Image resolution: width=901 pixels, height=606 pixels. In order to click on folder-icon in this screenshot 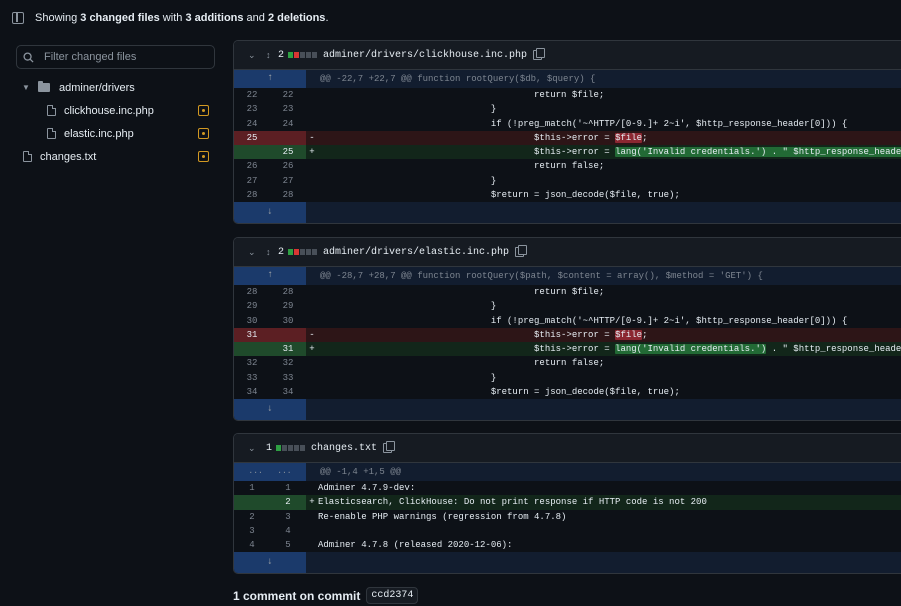, I will do `click(44, 86)`.